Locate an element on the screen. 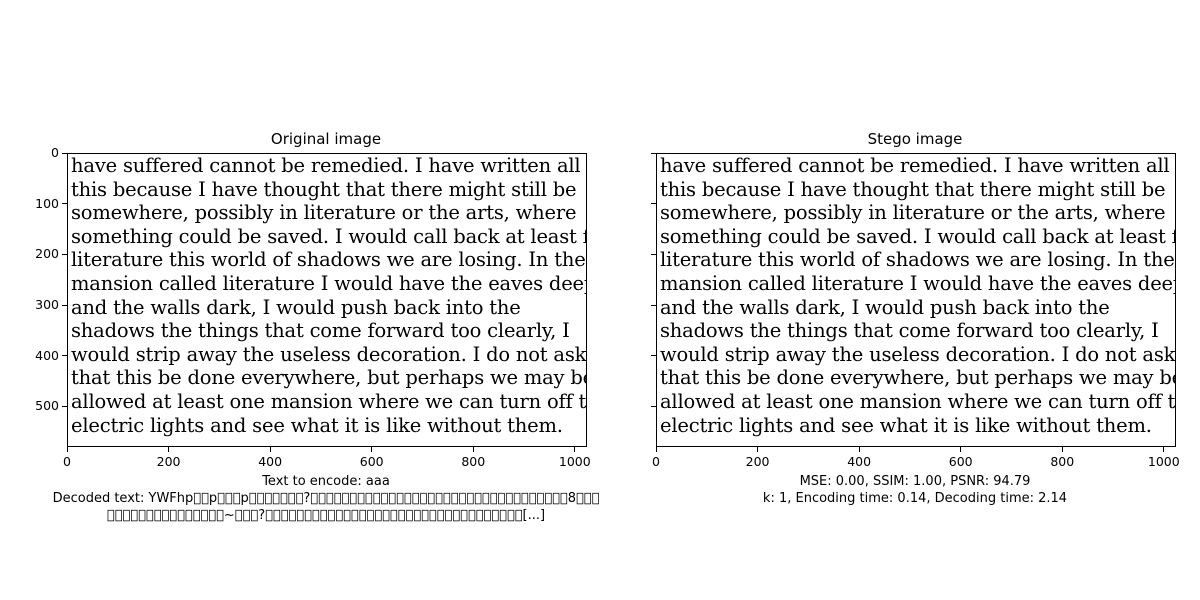  y-tick-label: 500 is located at coordinates (47, 406).